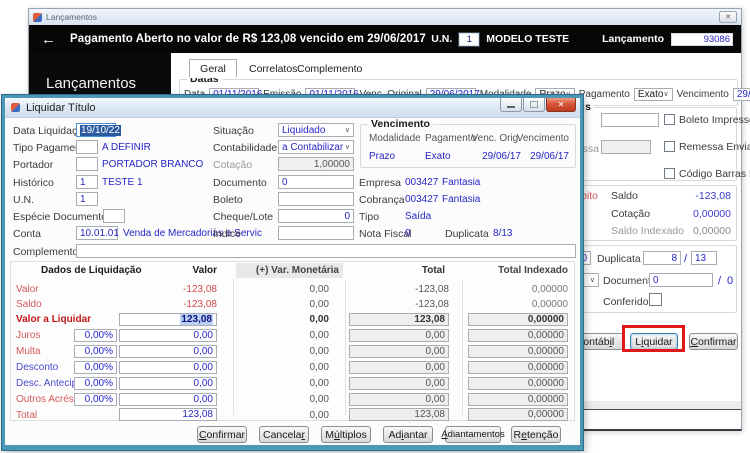 This screenshot has height=453, width=750. I want to click on tab-complemento: Complemento, so click(329, 68).